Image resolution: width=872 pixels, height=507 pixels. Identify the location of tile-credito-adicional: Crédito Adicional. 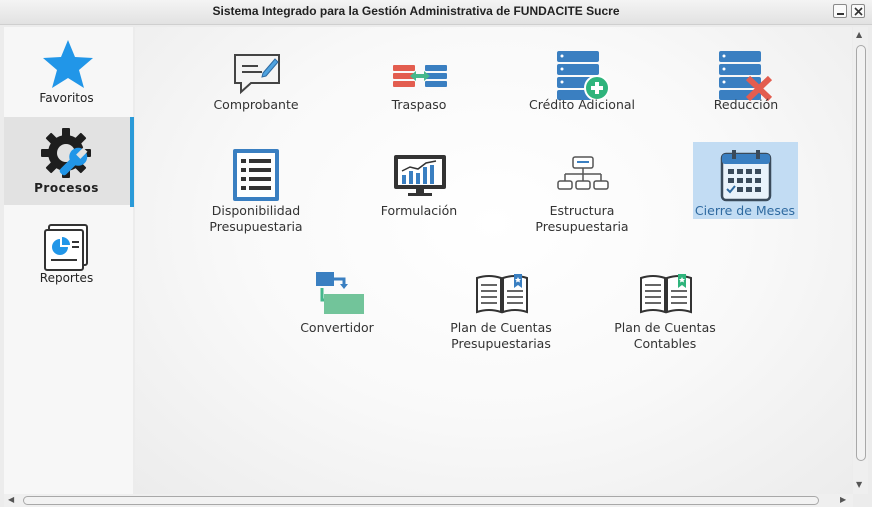
(582, 91).